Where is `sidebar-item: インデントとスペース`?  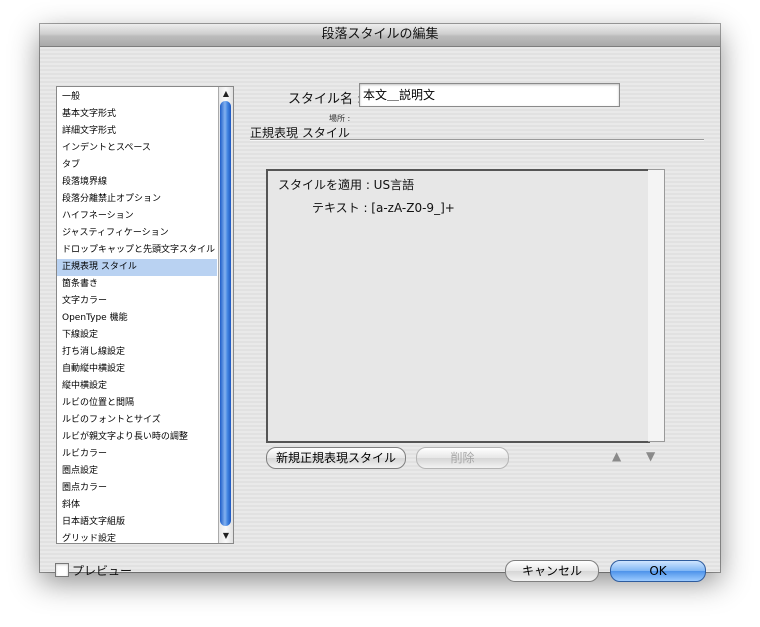 sidebar-item: インデントとスペース is located at coordinates (137, 148).